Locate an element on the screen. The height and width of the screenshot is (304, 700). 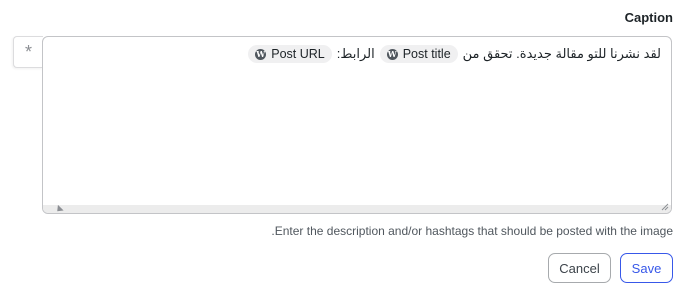
caption-text-before: لقد نشرنا للتو مقالة جديدة. تحقق من is located at coordinates (561, 53).